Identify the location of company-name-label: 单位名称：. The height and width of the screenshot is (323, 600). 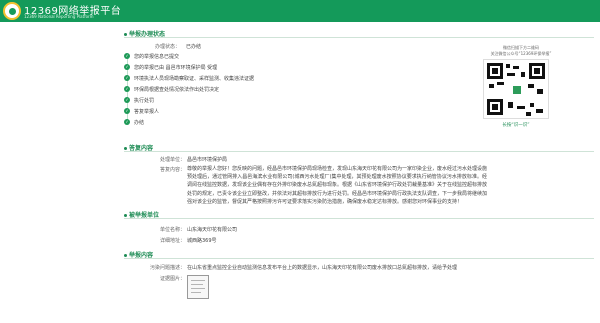
(172, 230).